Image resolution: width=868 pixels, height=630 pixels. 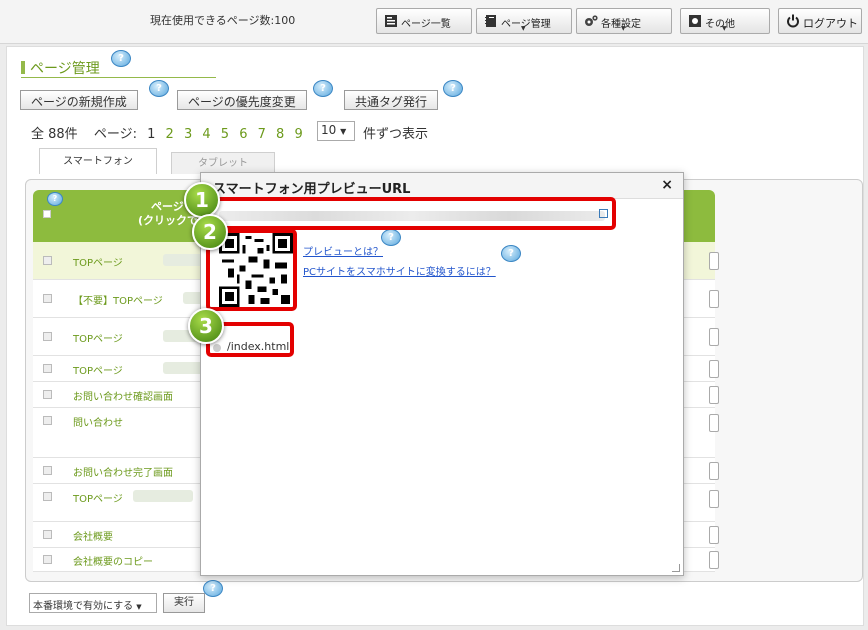 I want to click on nav-page-management-button: ページ管理 ▼, so click(x=524, y=21).